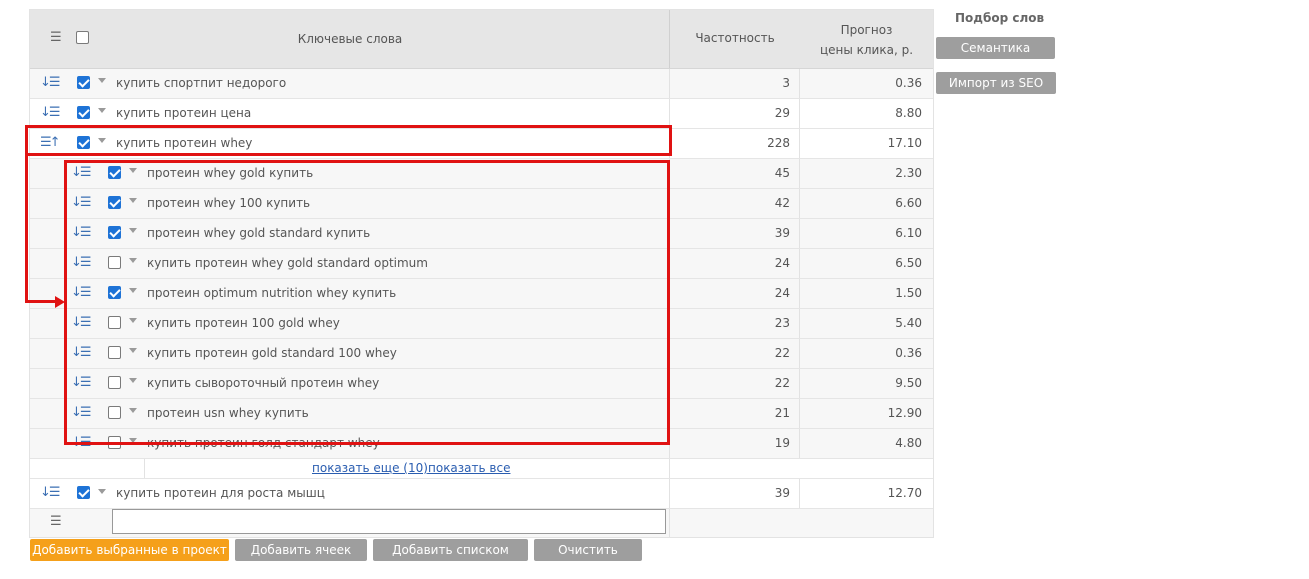  Describe the element at coordinates (56, 521) in the screenshot. I see `tree-icon: ☰` at that location.